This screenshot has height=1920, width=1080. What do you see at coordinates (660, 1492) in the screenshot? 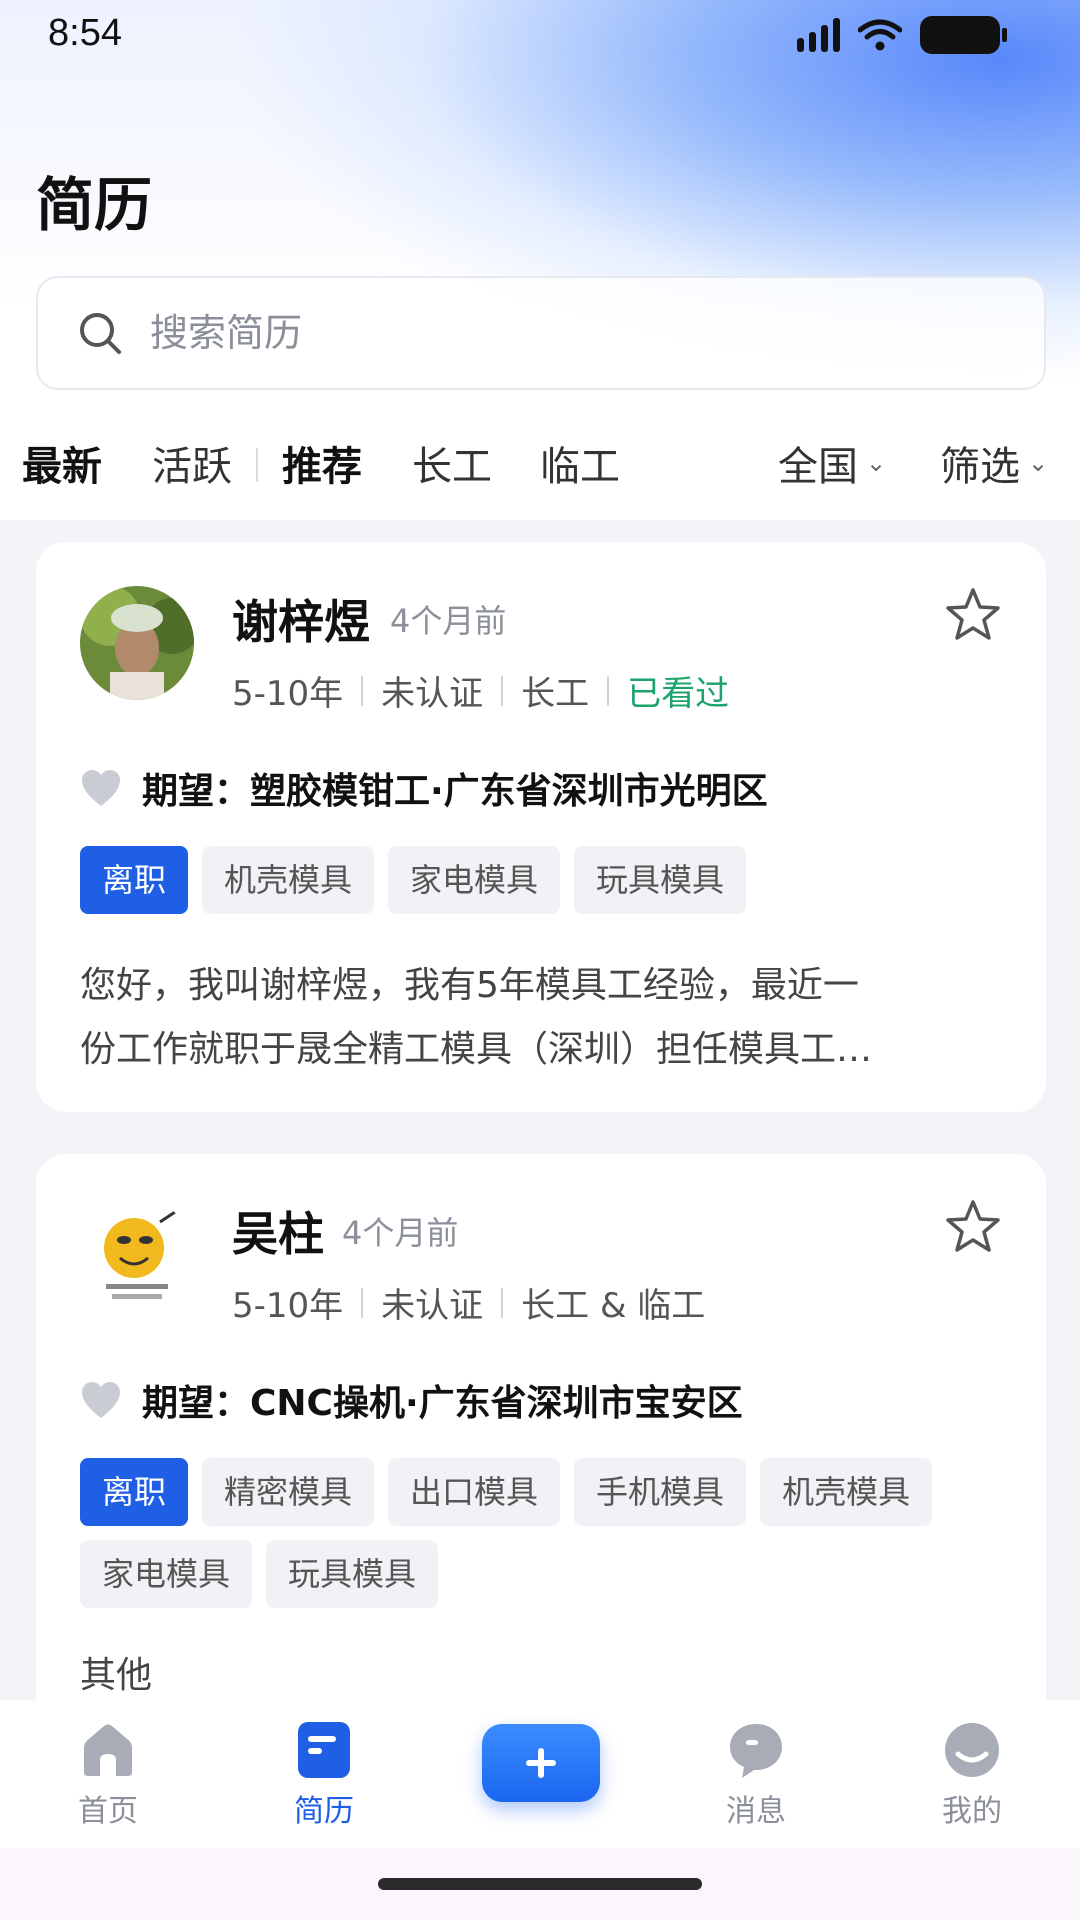
I see `skill-tag: 手机模具` at bounding box center [660, 1492].